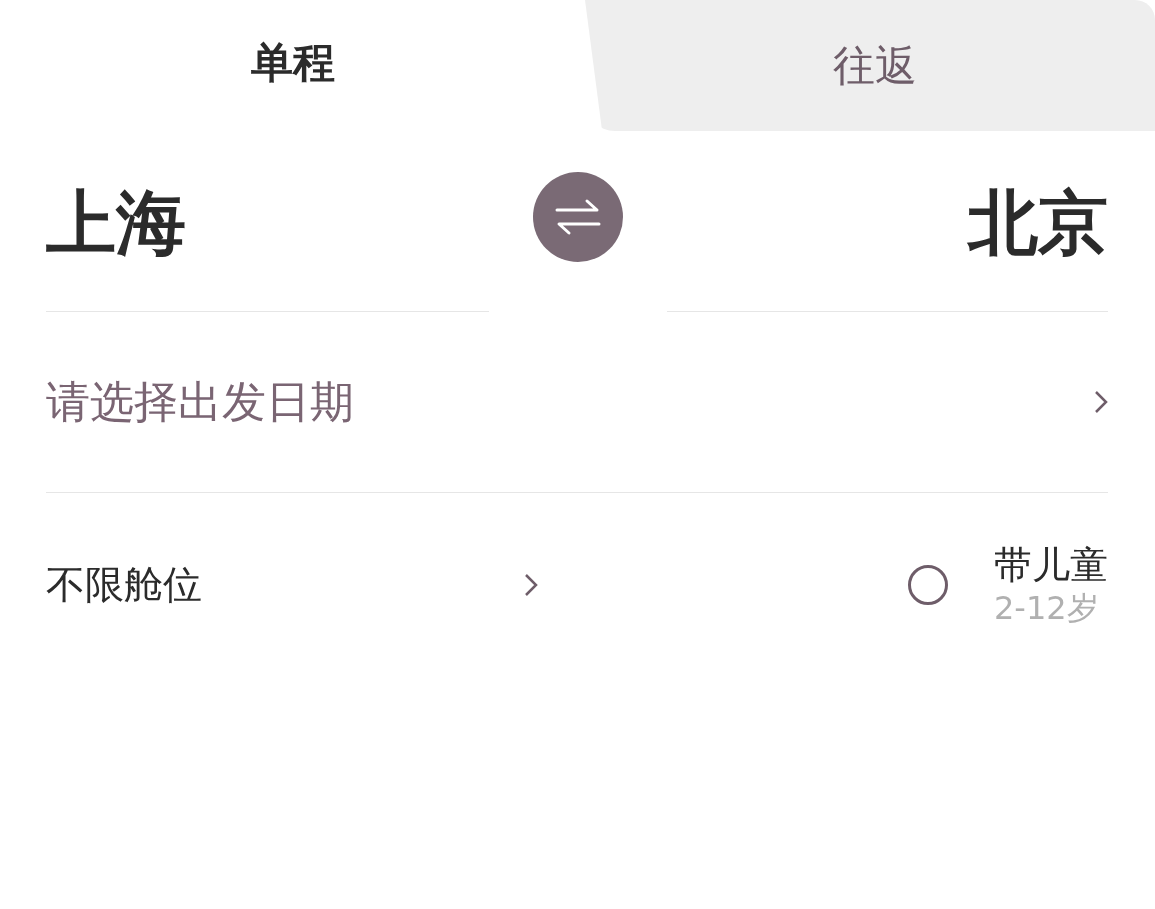  I want to click on child-age-note: 2-12岁, so click(1047, 607).